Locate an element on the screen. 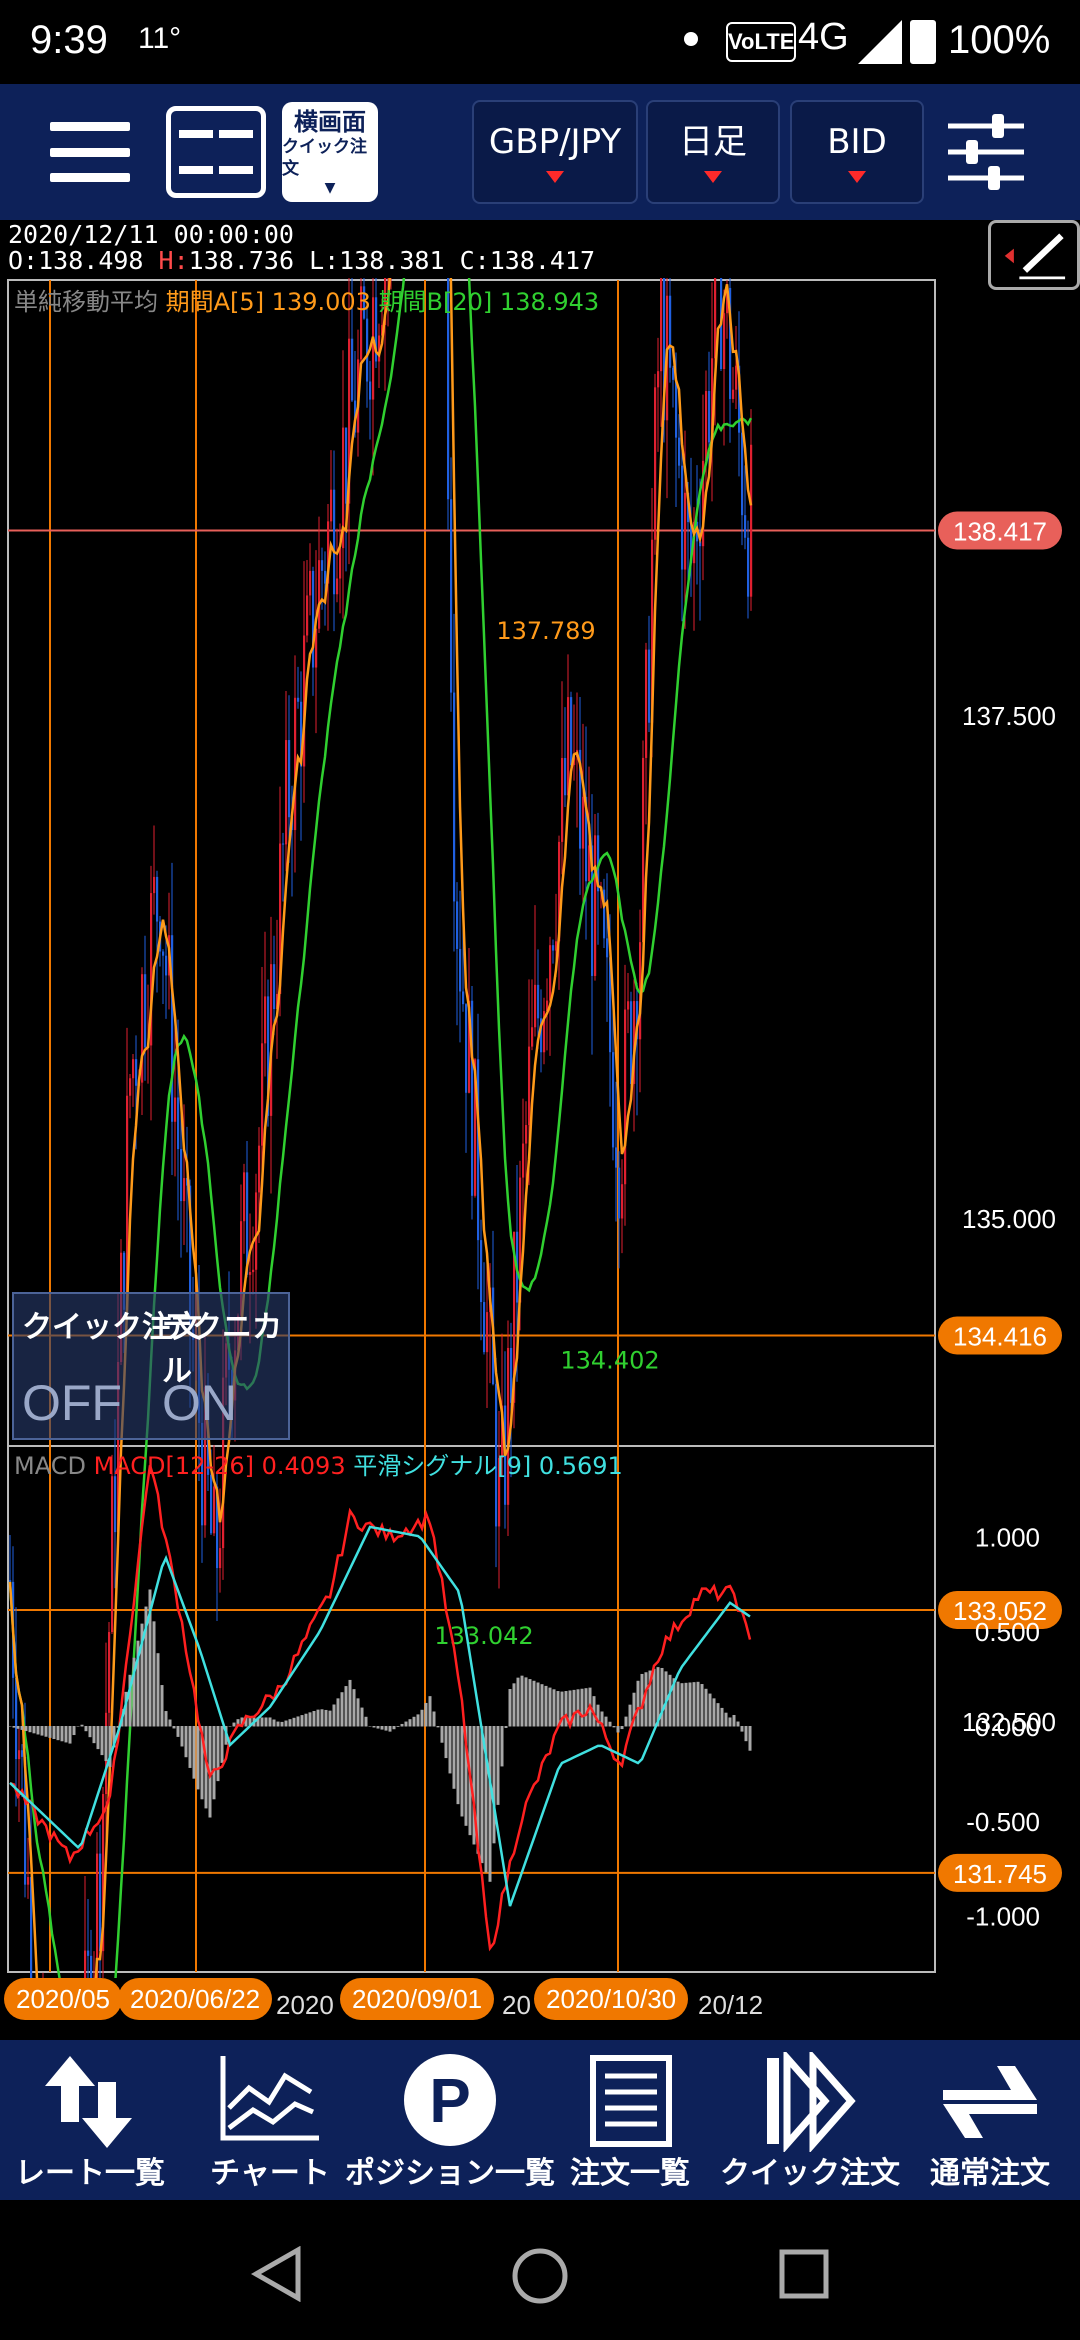  system-navigation is located at coordinates (540, 2270).